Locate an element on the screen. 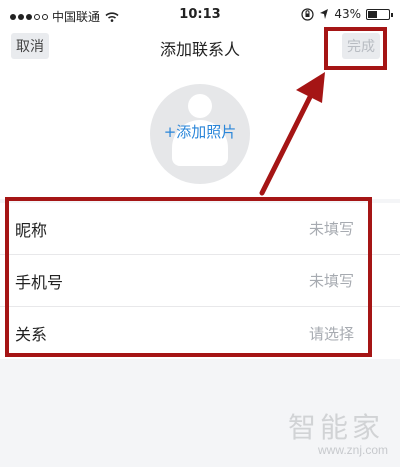 This screenshot has height=467, width=400. location-arrow-icon is located at coordinates (324, 14).